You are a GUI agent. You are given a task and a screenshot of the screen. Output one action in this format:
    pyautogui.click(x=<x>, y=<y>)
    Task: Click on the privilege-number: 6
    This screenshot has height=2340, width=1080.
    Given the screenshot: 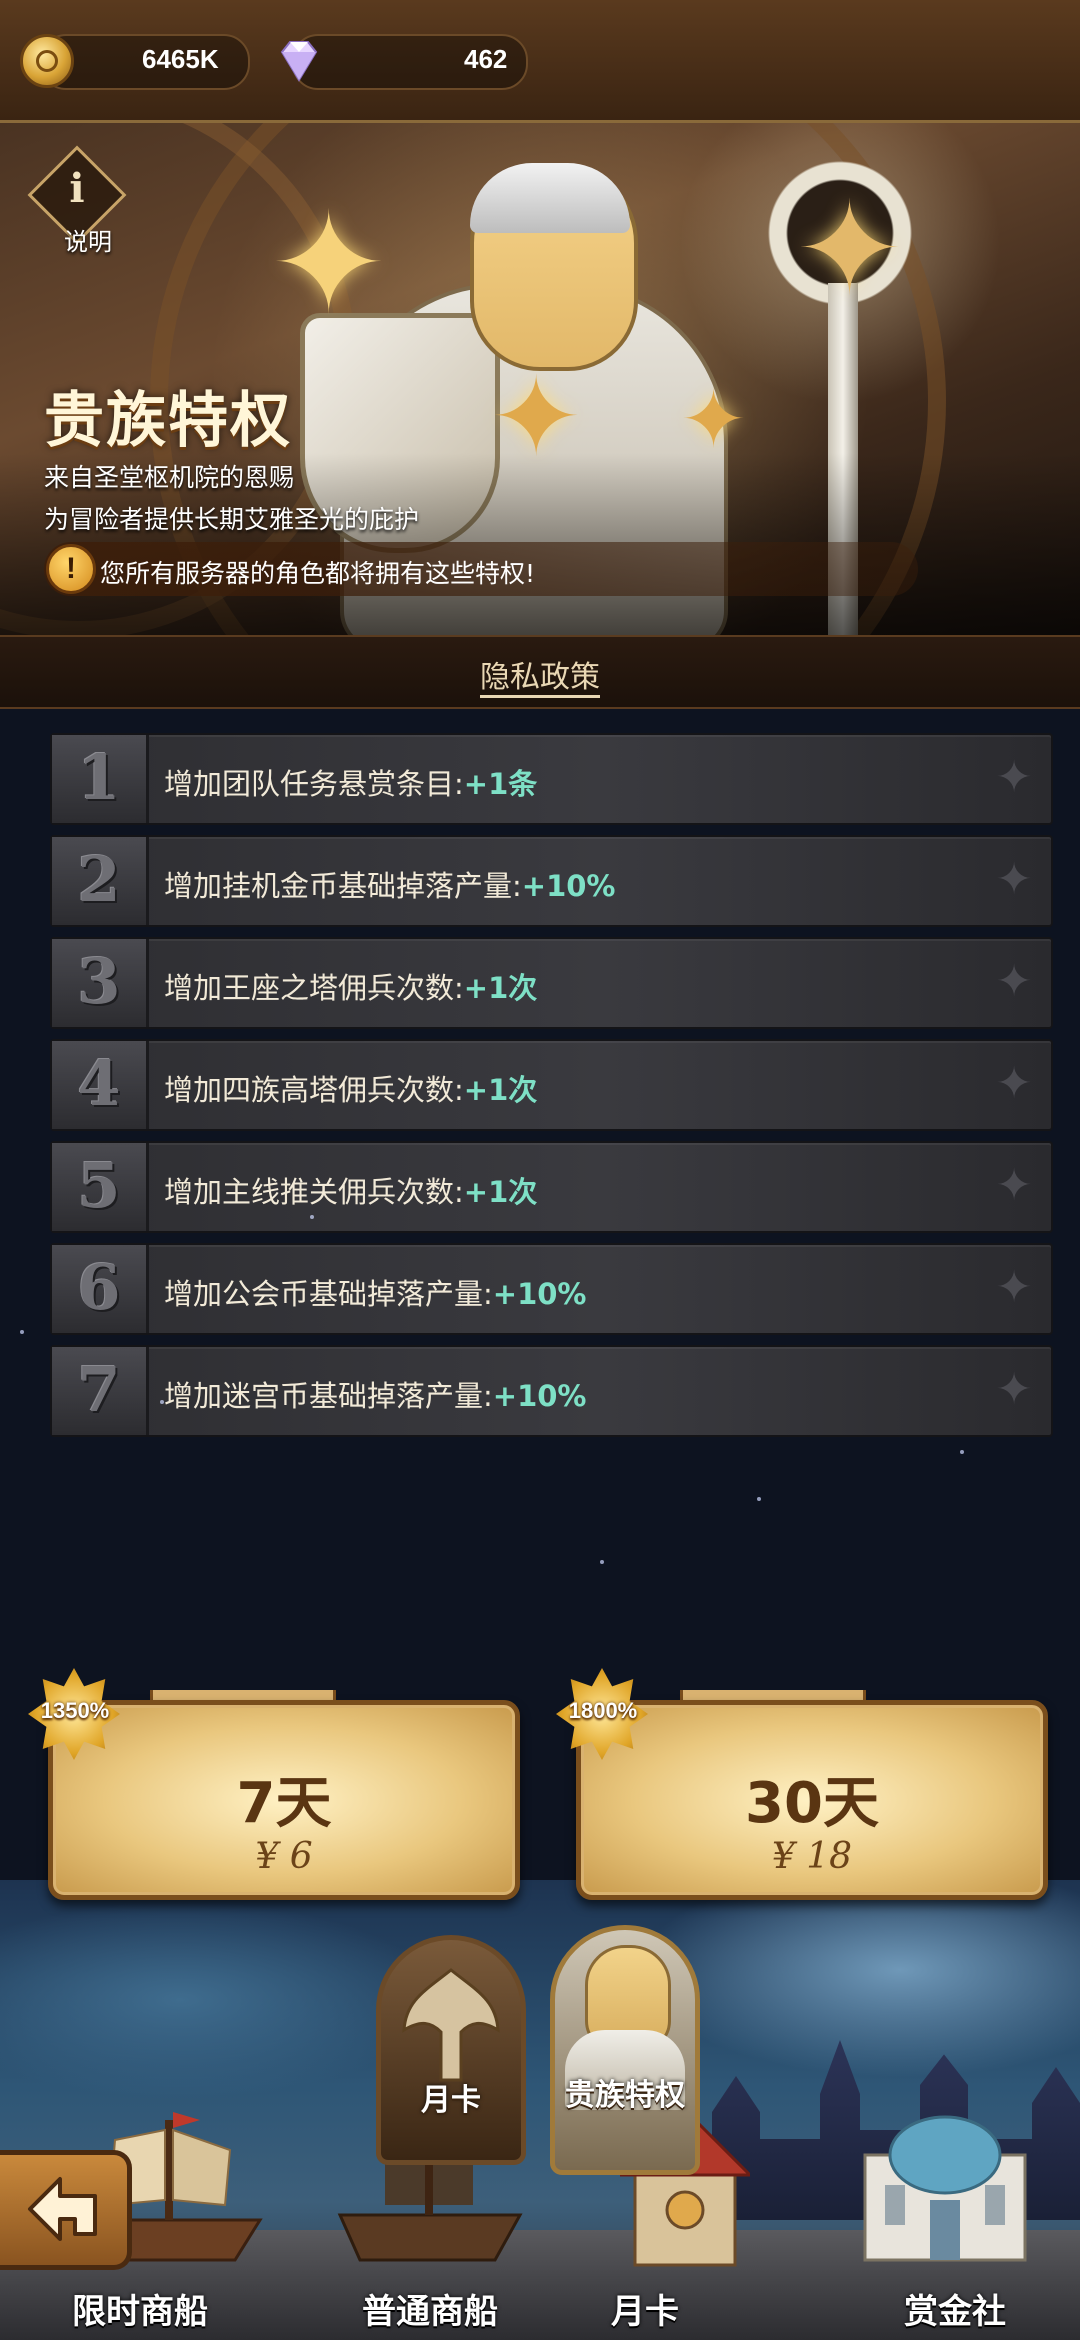 What is the action you would take?
    pyautogui.click(x=99, y=1287)
    